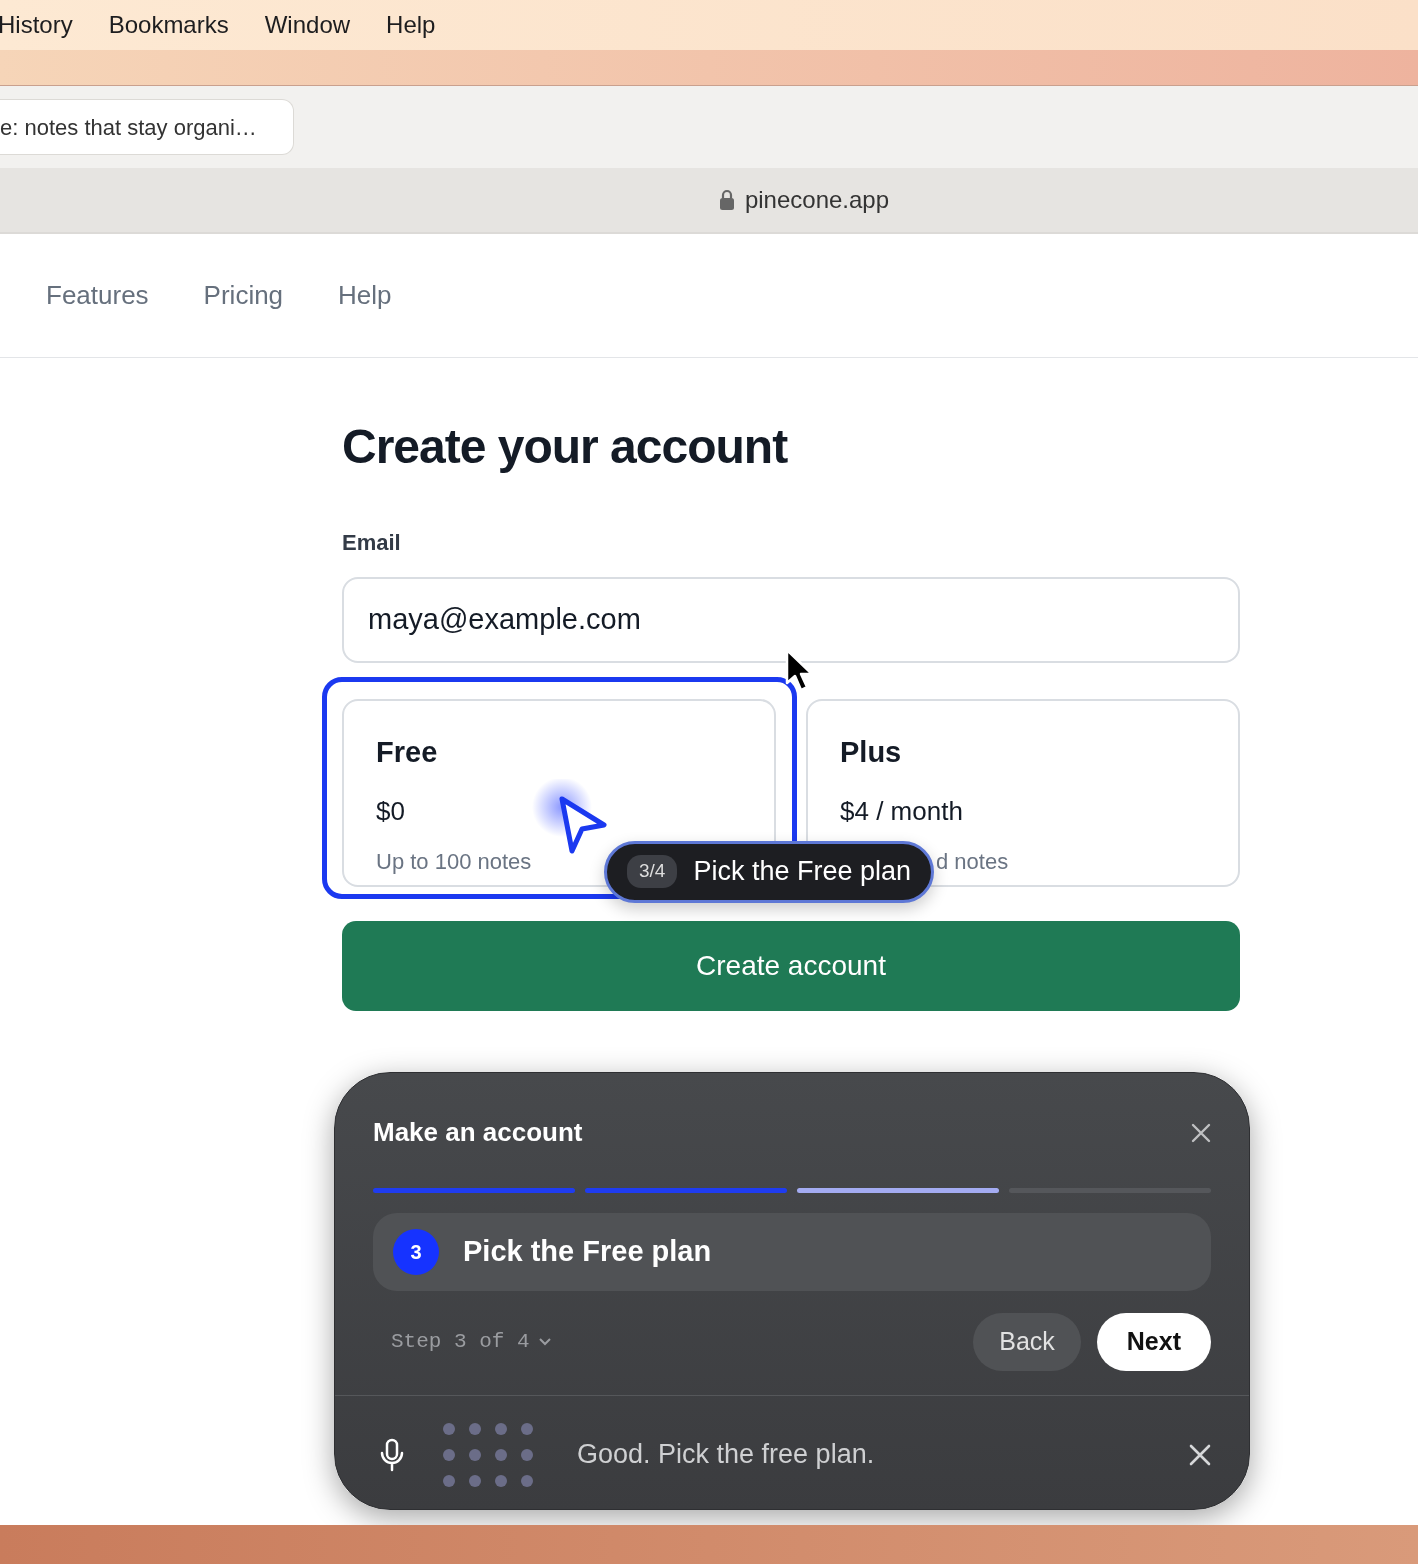 This screenshot has width=1418, height=1564. Describe the element at coordinates (478, 1132) in the screenshot. I see `panel-title: Make an account` at that location.